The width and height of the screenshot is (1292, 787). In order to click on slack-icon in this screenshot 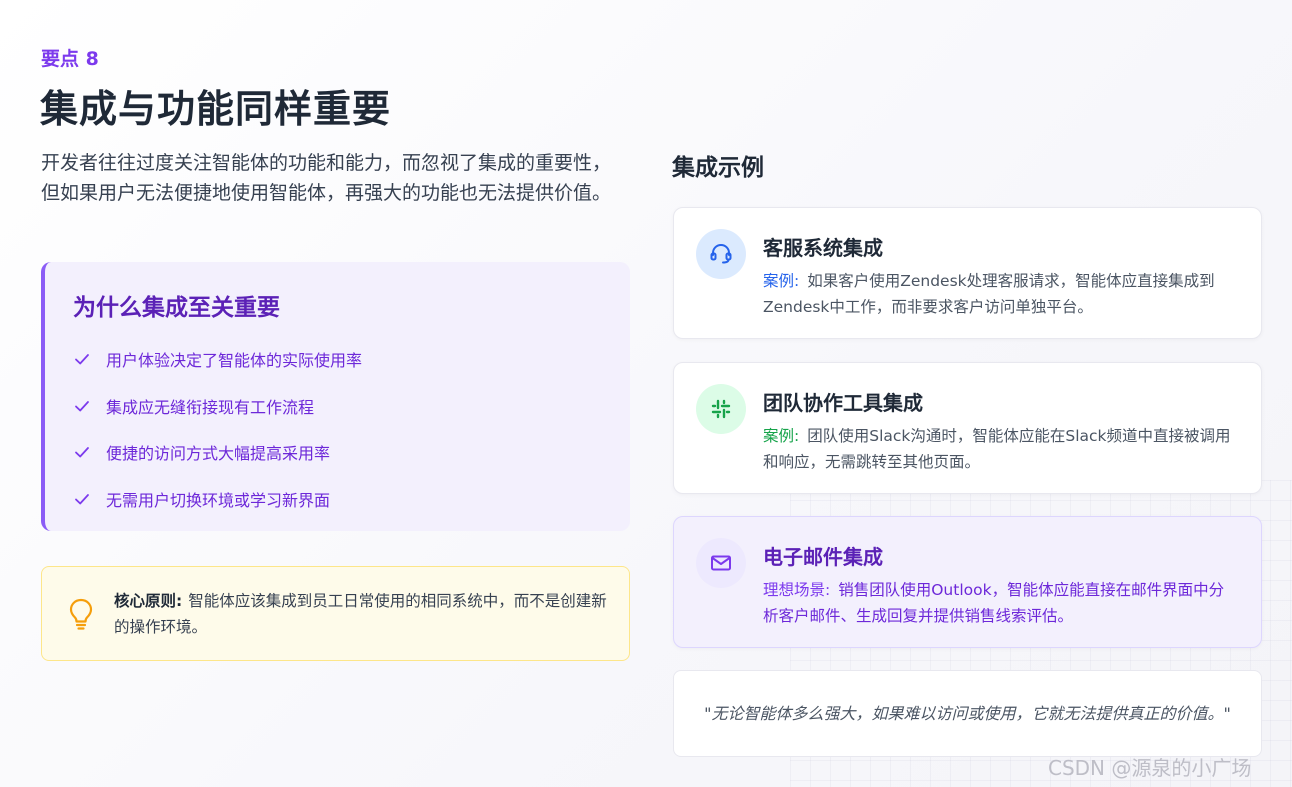, I will do `click(721, 409)`.